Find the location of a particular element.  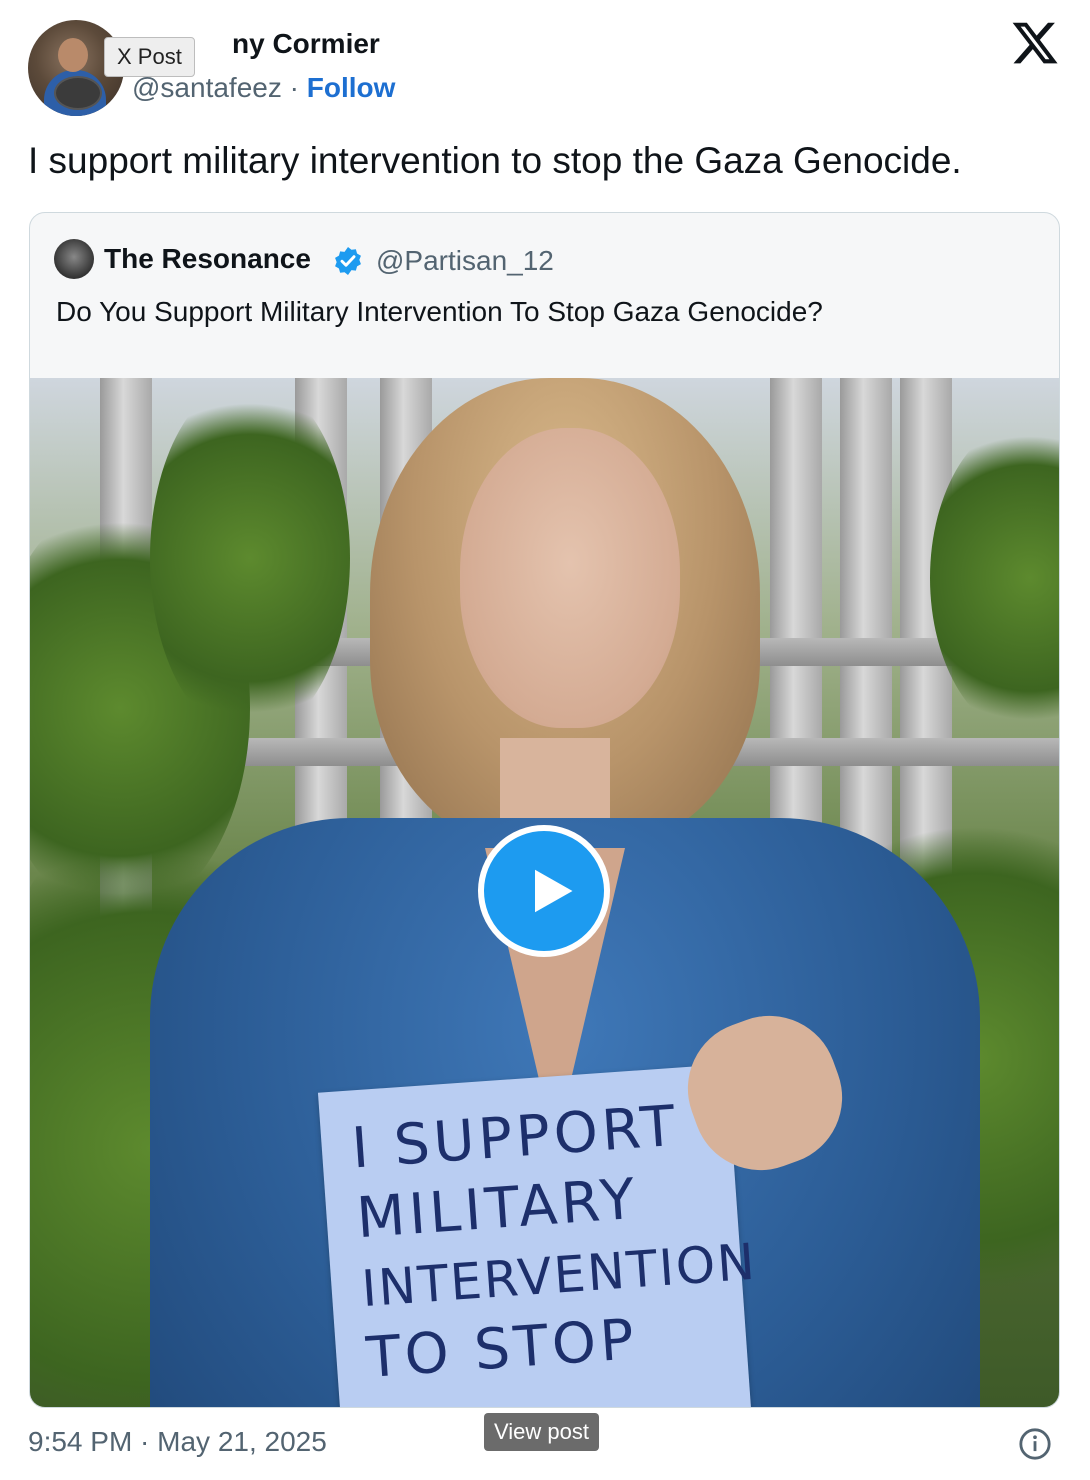

verified-badge-icon is located at coordinates (348, 261).